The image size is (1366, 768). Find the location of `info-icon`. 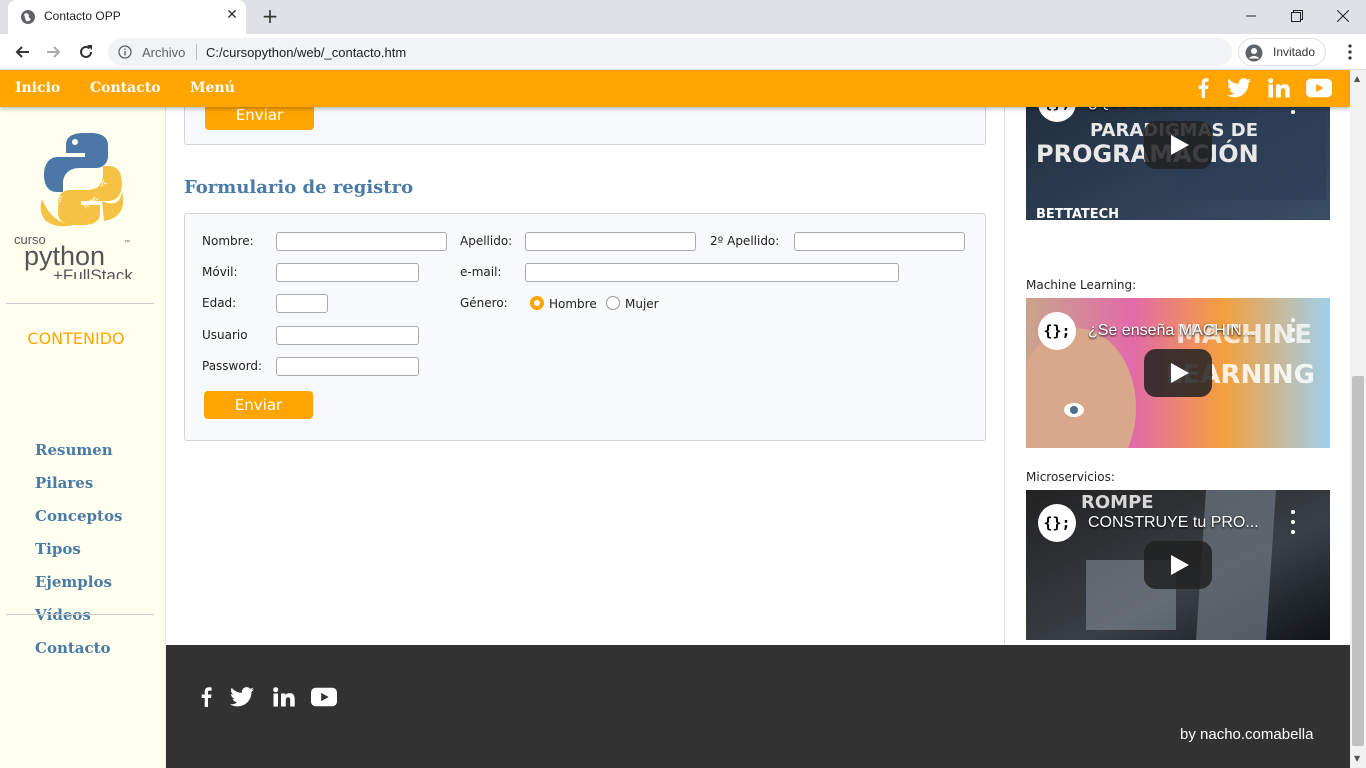

info-icon is located at coordinates (125, 52).